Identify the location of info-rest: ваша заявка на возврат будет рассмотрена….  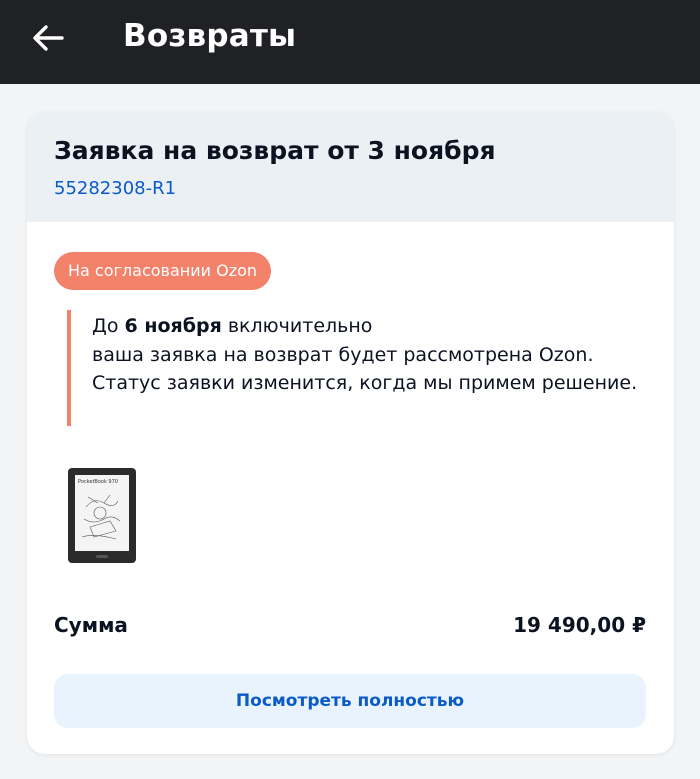
(365, 369).